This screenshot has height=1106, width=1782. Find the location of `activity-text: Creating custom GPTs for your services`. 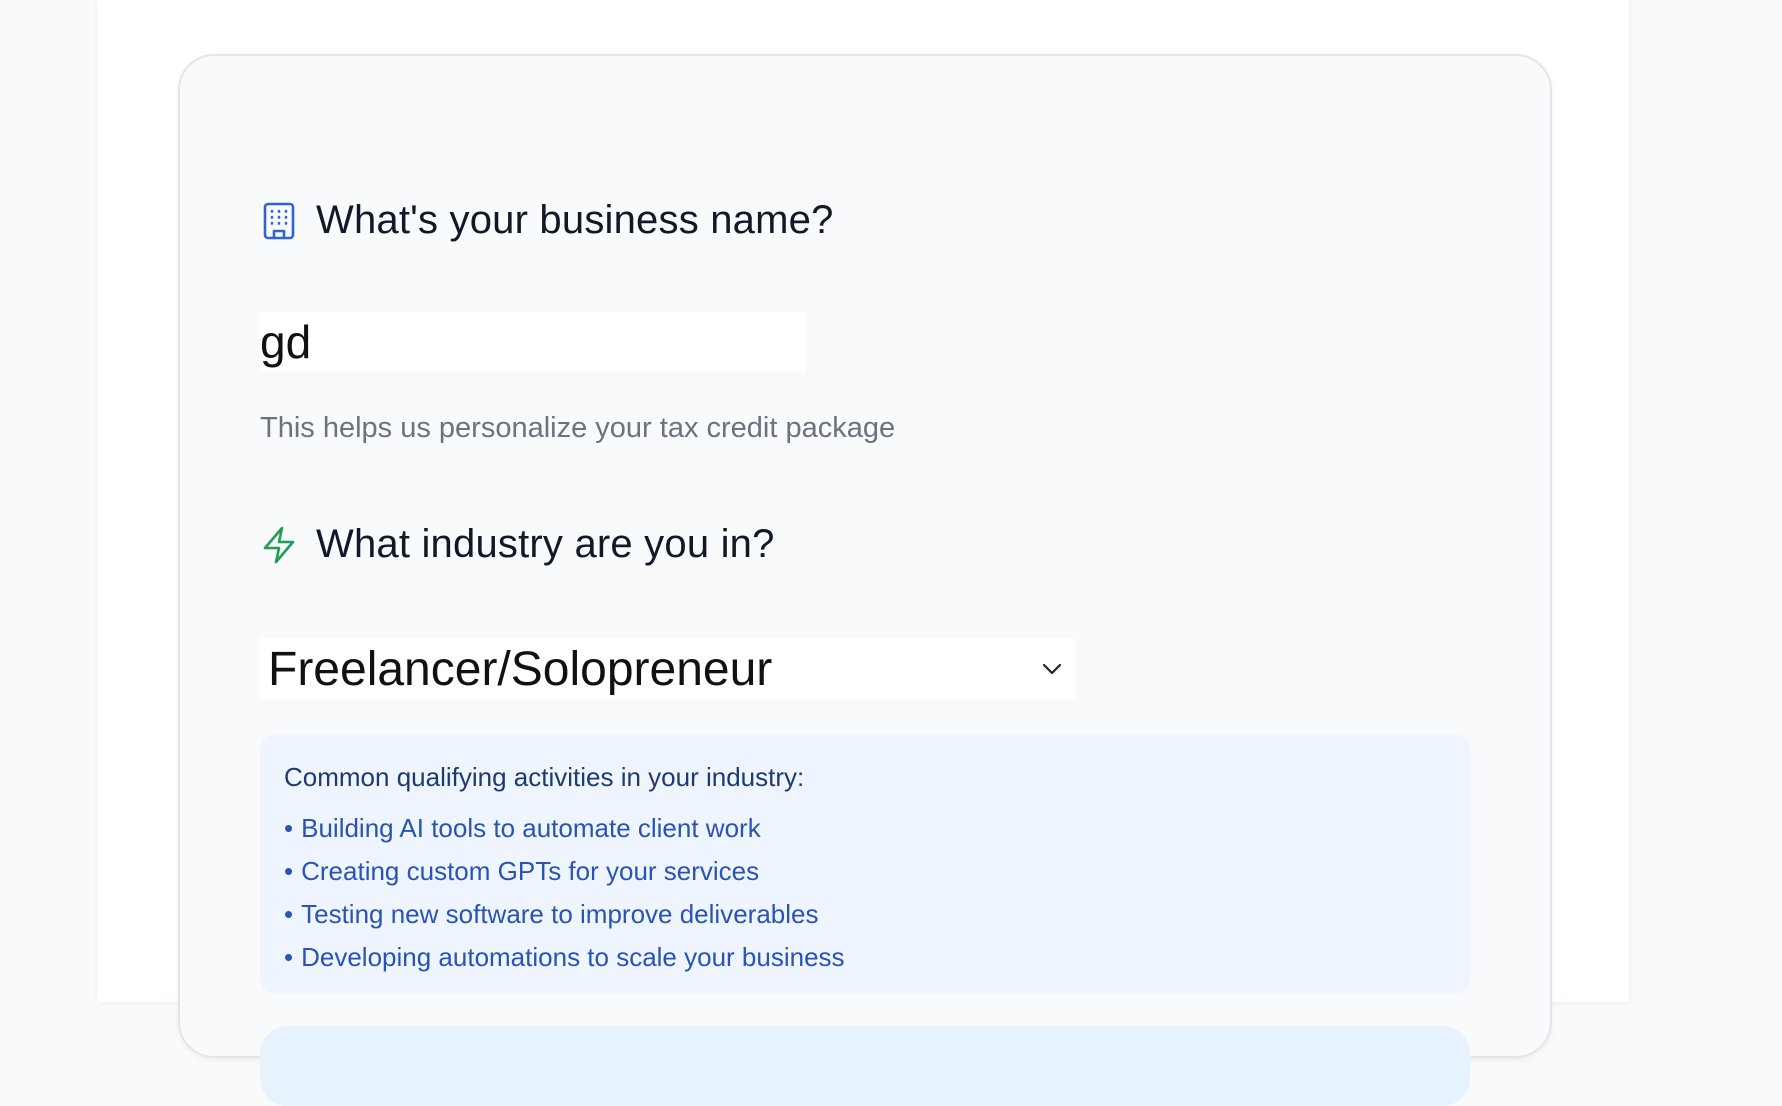

activity-text: Creating custom GPTs for your services is located at coordinates (530, 871).